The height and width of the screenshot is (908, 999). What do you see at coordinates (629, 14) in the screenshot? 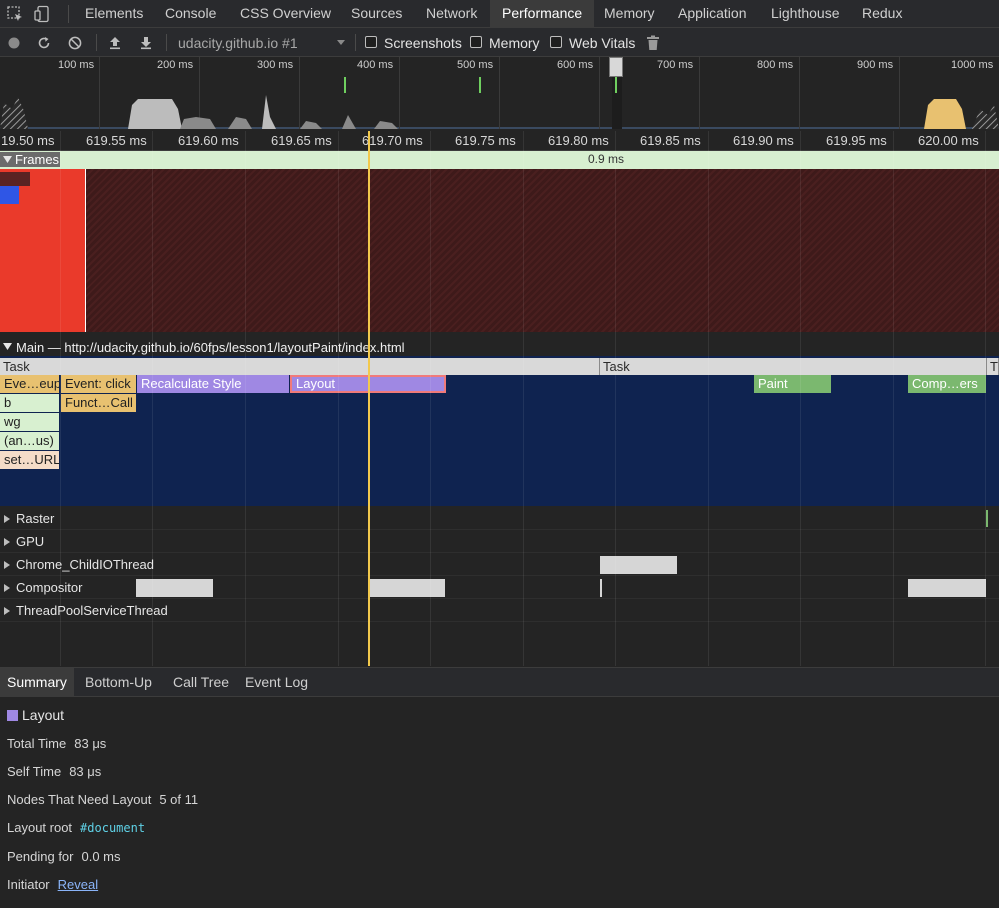
I see `tab-memory: Memory` at bounding box center [629, 14].